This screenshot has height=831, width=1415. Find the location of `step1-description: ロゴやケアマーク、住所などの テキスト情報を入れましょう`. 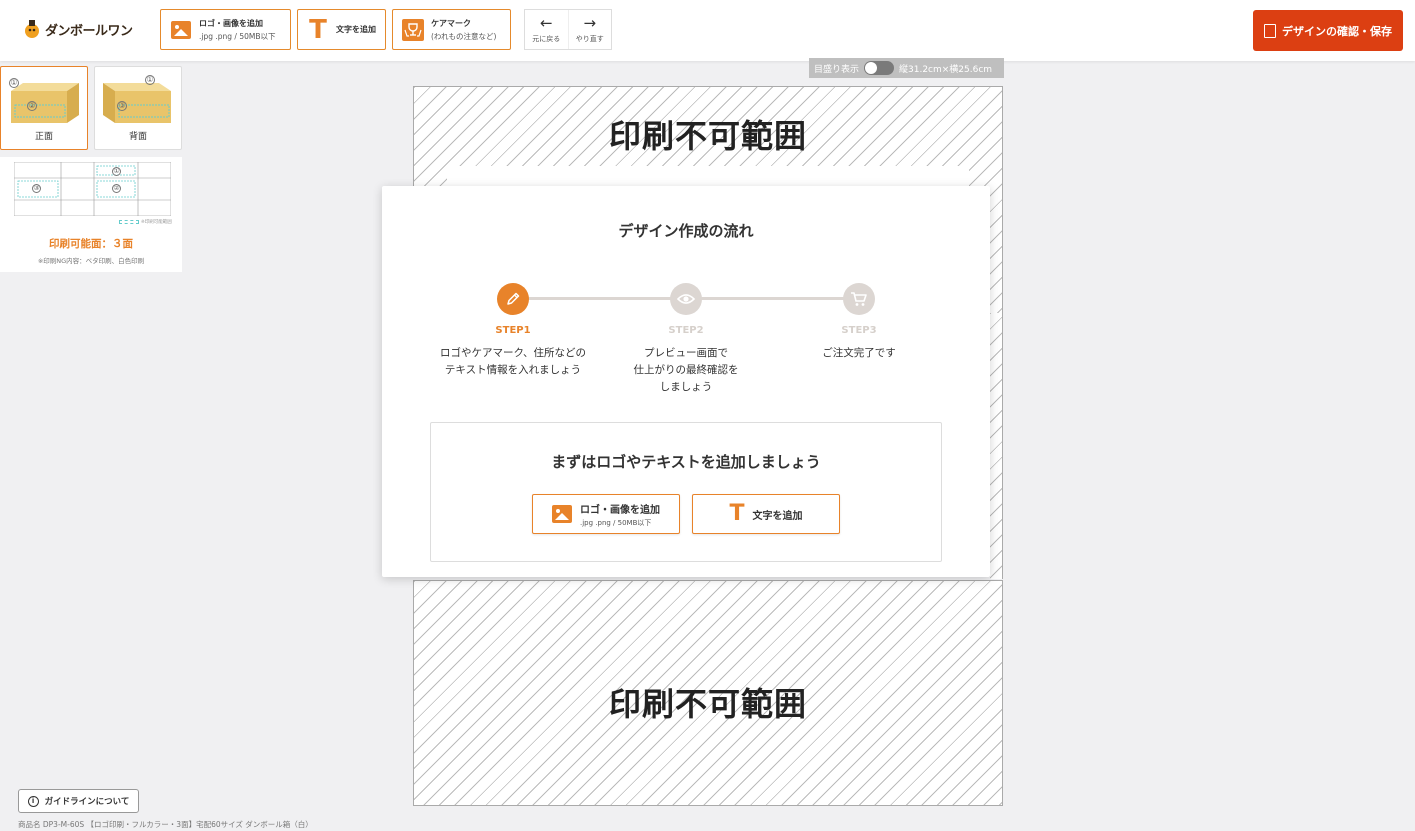

step1-description: ロゴやケアマーク、住所などの テキスト情報を入れましょう is located at coordinates (513, 361).